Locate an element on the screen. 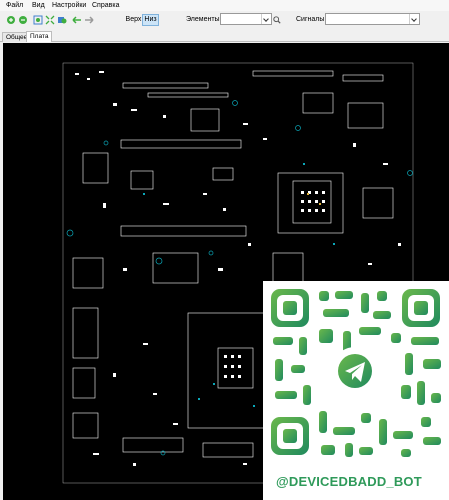 This screenshot has height=500, width=449. menu-settings: Настройки is located at coordinates (69, 5).